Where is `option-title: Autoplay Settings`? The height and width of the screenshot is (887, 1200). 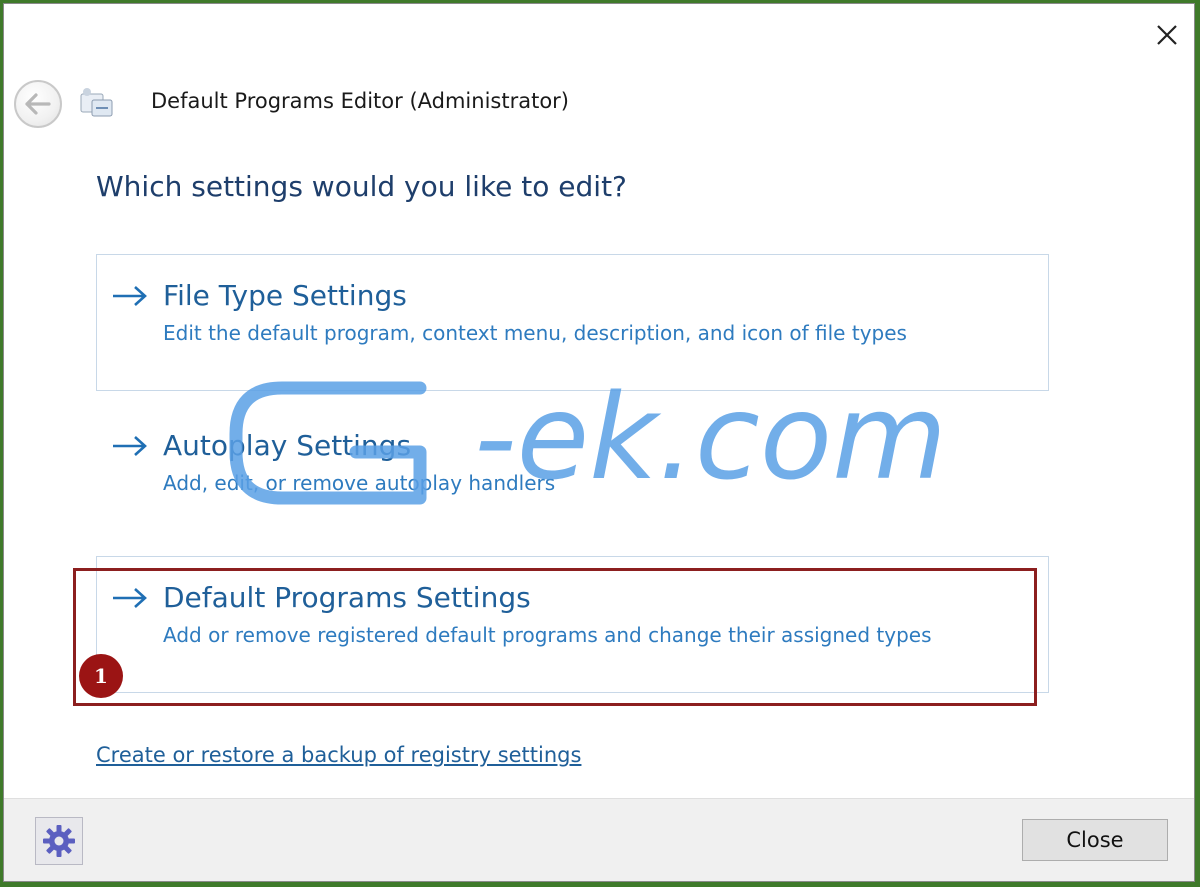
option-title: Autoplay Settings is located at coordinates (287, 445).